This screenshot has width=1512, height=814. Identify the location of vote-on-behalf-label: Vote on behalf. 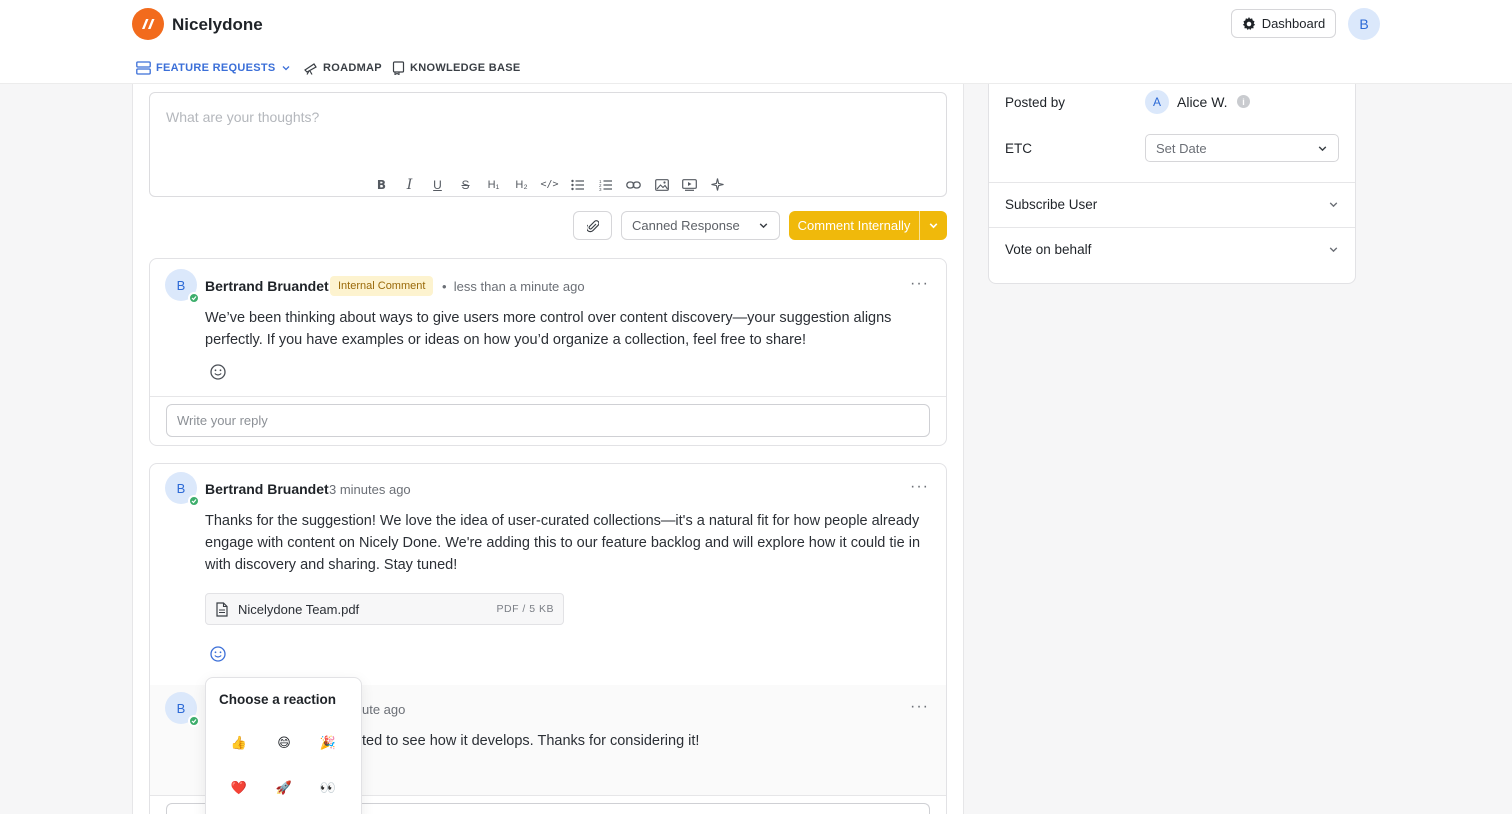
(1048, 249).